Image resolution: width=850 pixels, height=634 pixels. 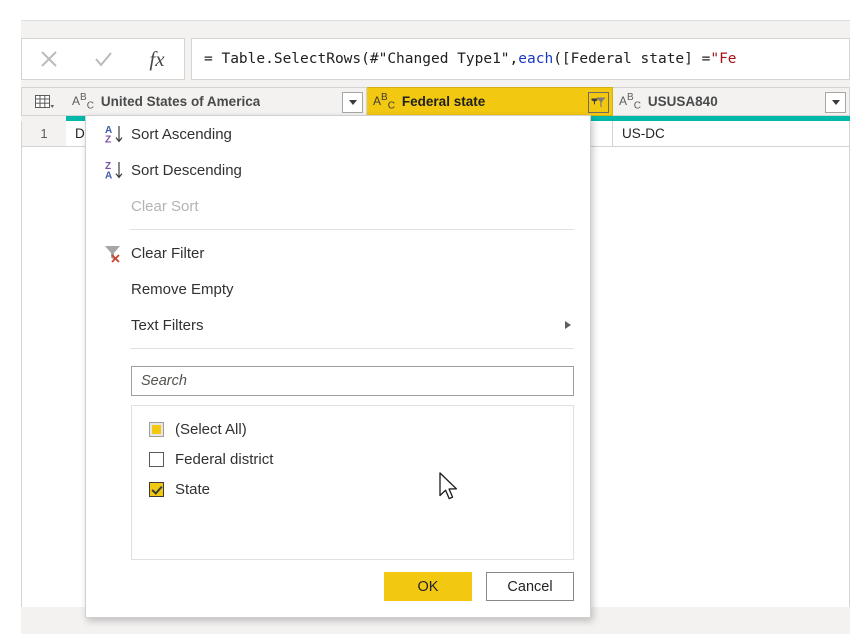 What do you see at coordinates (168, 253) in the screenshot?
I see `menu-item-label: Clear Filter` at bounding box center [168, 253].